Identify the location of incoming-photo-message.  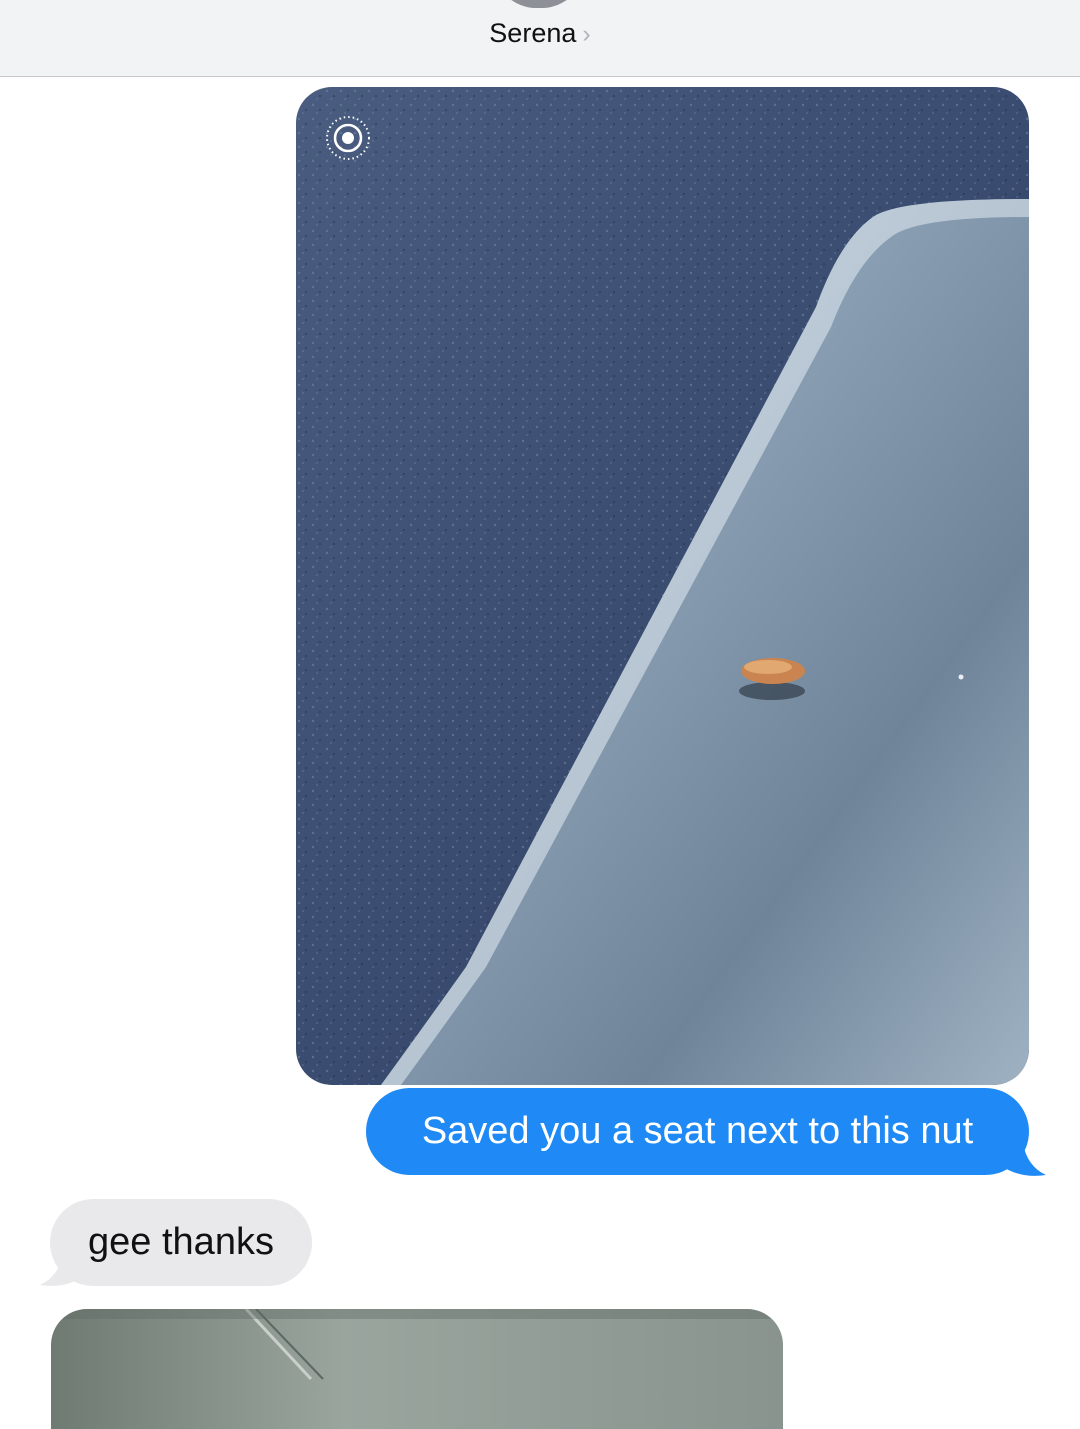
(417, 1369).